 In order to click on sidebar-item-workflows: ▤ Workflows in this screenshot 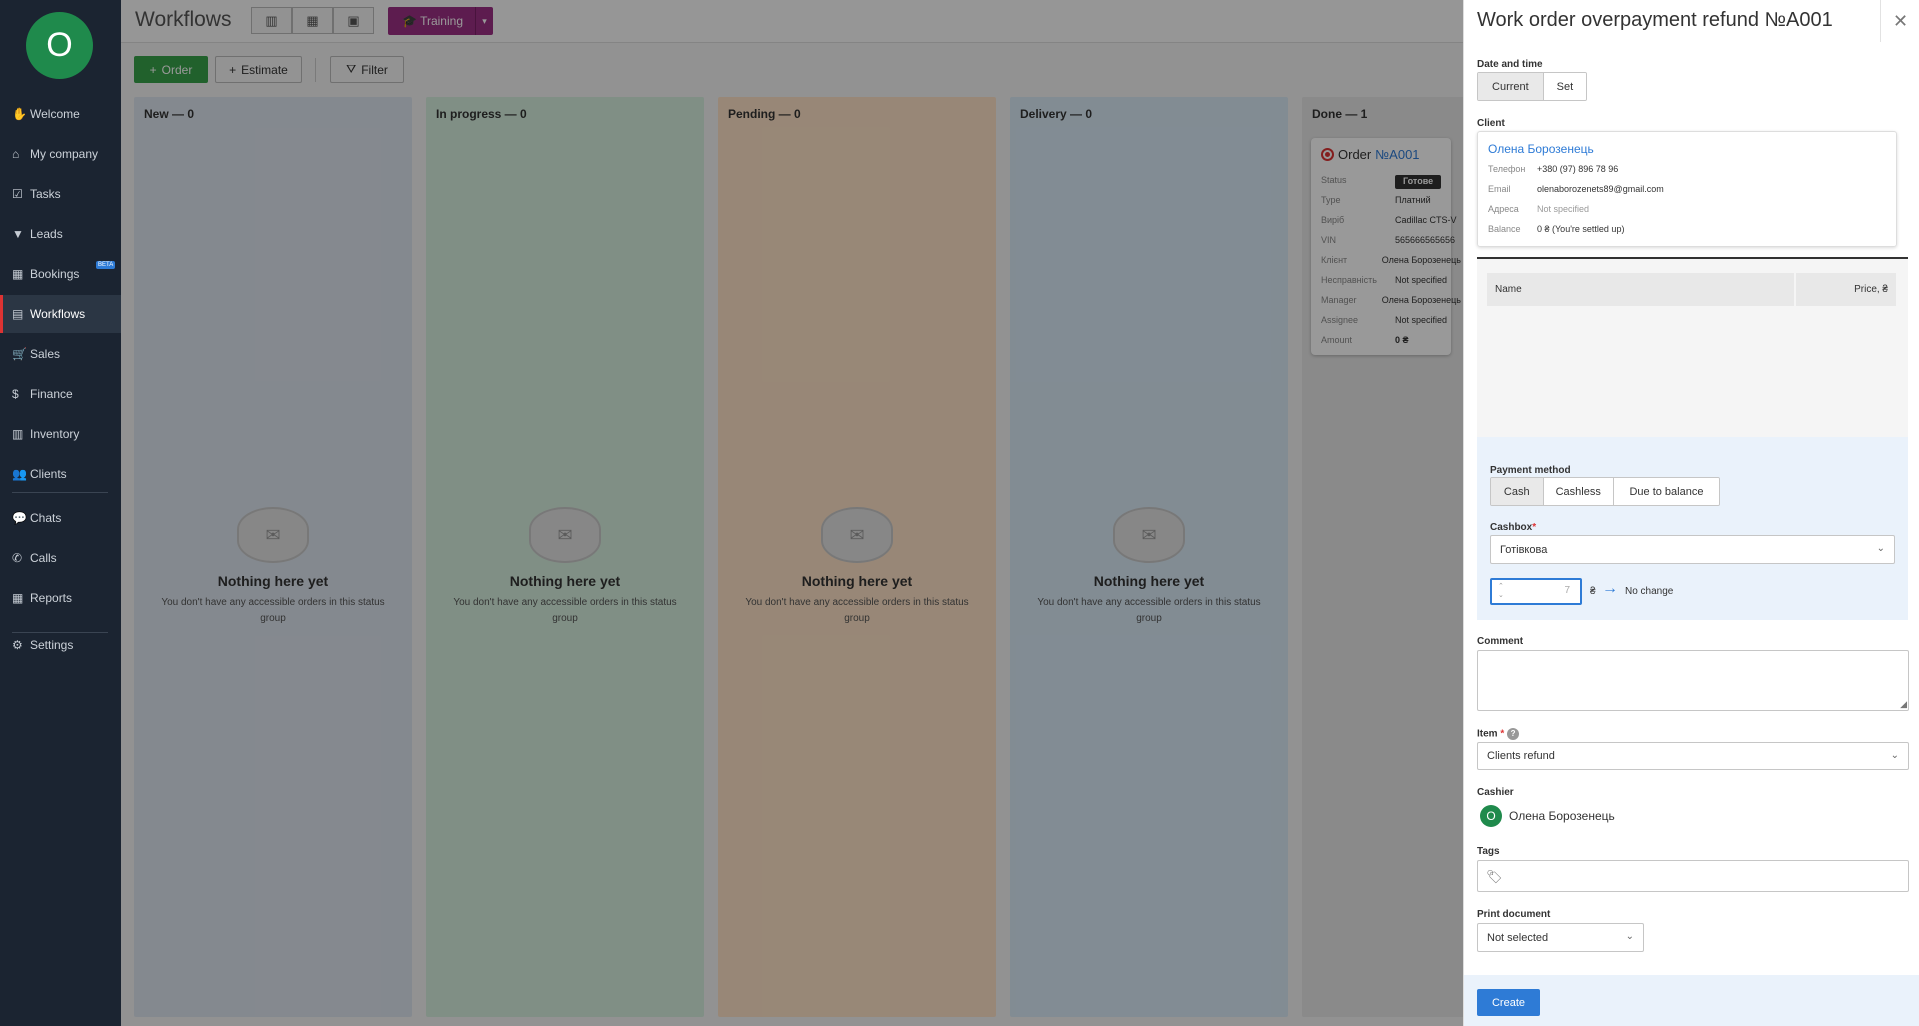, I will do `click(60, 314)`.